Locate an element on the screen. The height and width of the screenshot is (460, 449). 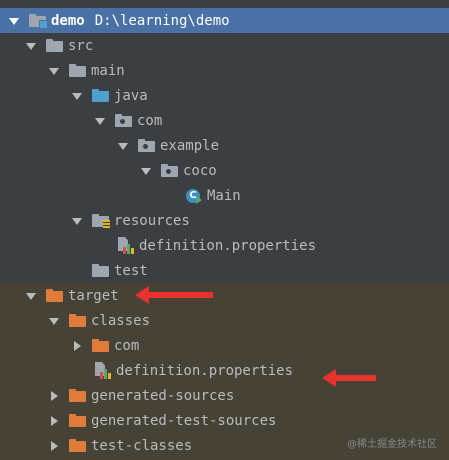
tree-row-resources: resources is located at coordinates (224, 220).